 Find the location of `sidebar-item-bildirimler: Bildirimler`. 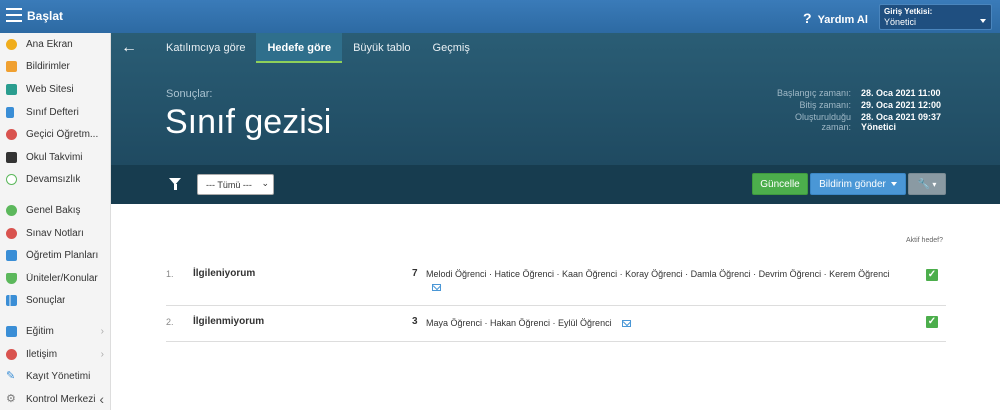

sidebar-item-bildirimler: Bildirimler is located at coordinates (55, 67).